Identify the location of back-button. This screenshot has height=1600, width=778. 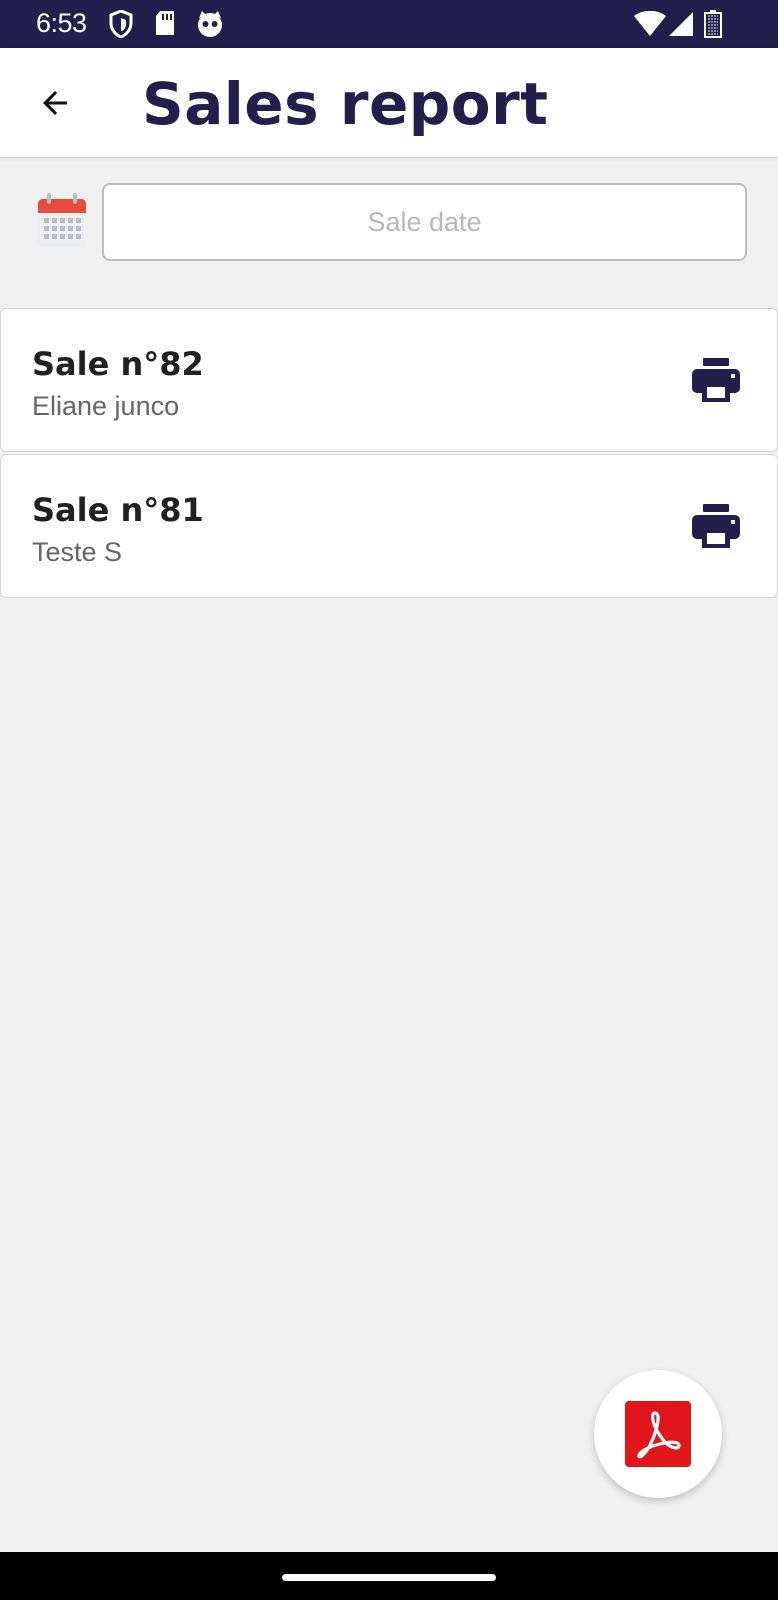
(55, 103).